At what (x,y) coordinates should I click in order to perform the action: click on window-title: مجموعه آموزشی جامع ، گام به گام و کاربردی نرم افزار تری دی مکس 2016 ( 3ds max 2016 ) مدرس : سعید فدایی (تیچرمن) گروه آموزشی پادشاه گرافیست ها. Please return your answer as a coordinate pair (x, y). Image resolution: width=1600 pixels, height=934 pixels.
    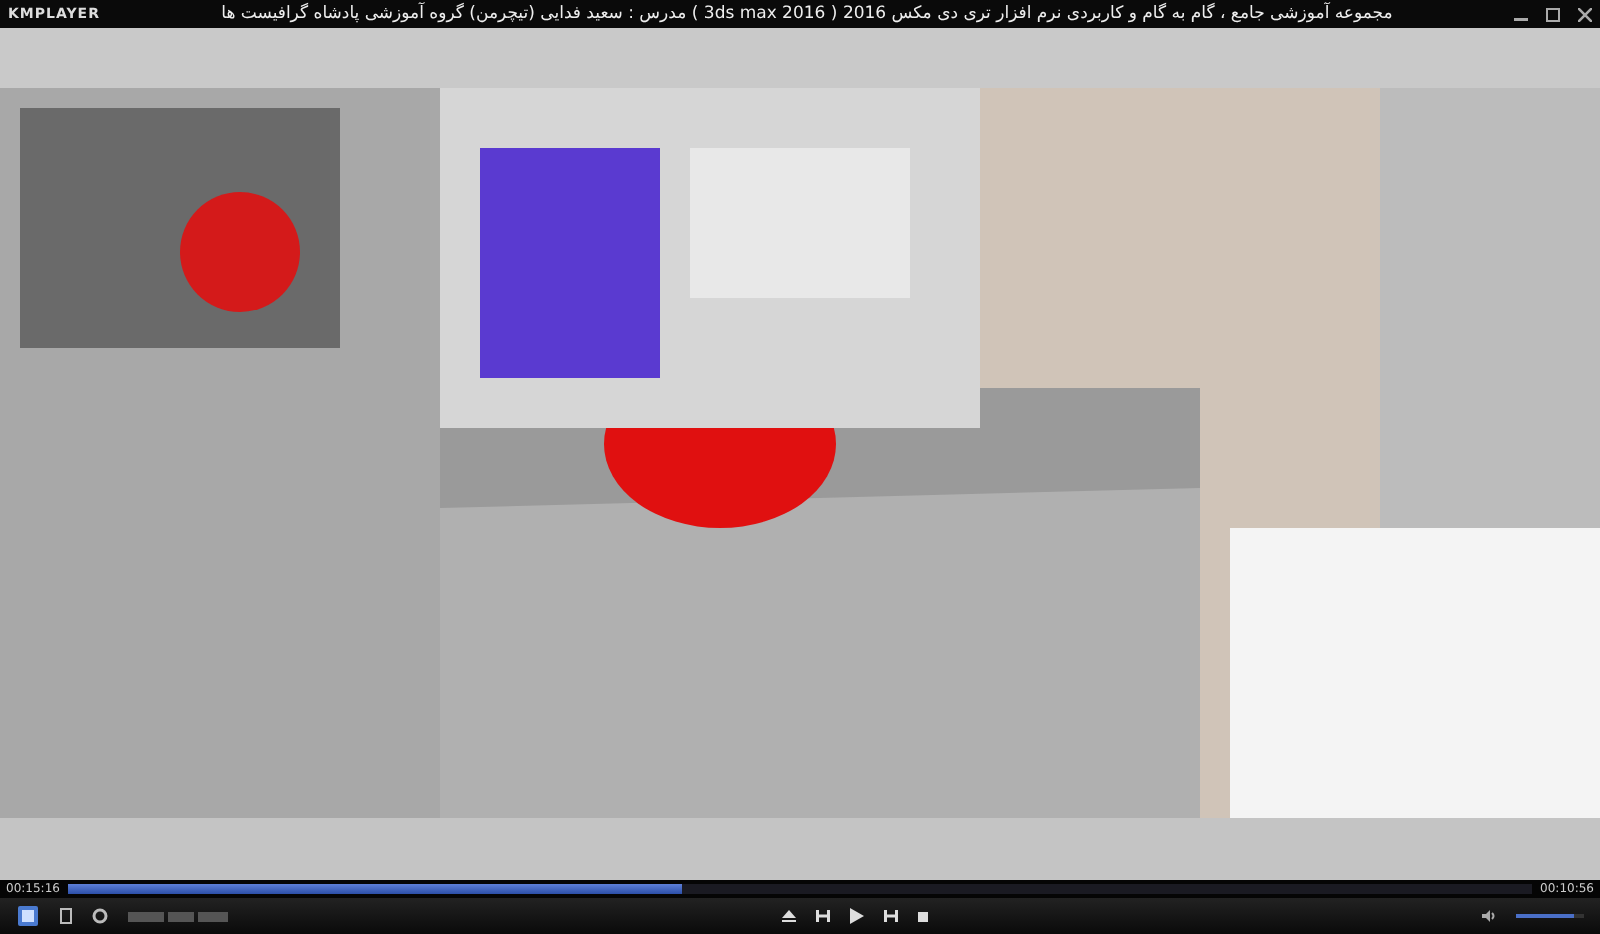
    Looking at the image, I should click on (807, 14).